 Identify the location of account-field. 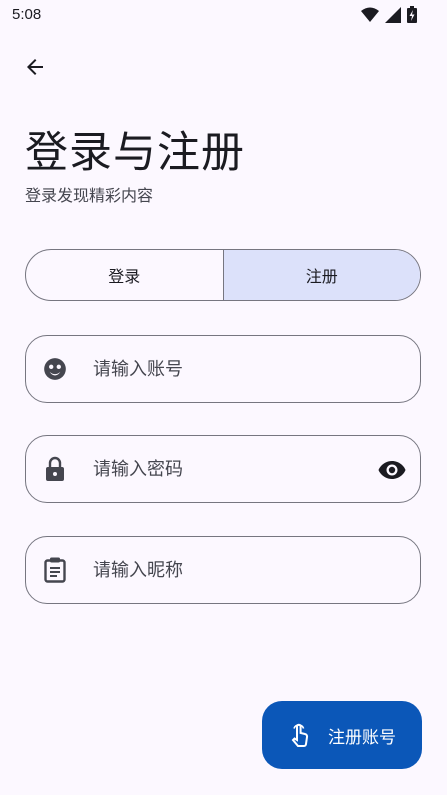
(223, 369).